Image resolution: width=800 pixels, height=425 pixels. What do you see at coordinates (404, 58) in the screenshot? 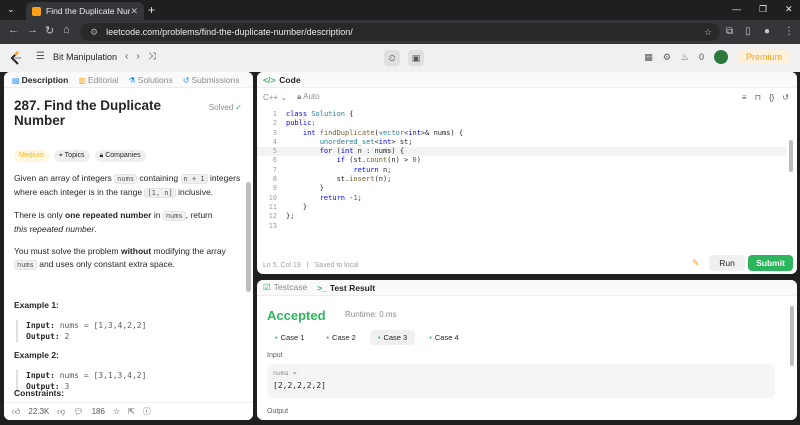
I see `center-tools: ⏲ ▣` at bounding box center [404, 58].